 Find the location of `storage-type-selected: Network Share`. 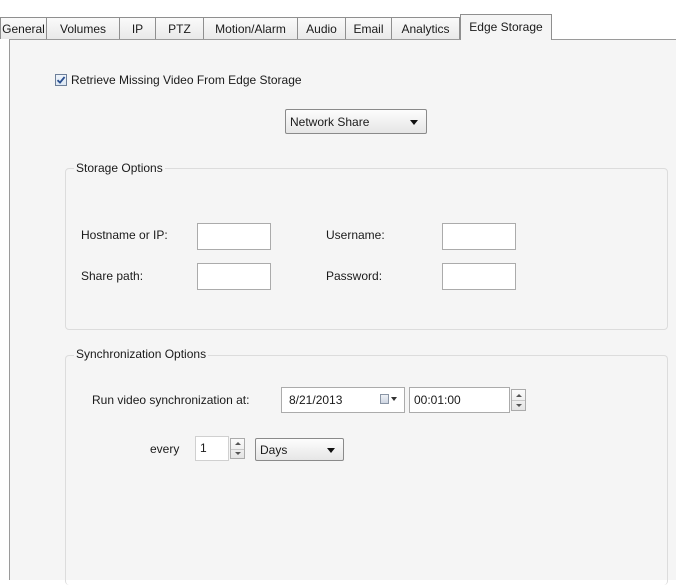

storage-type-selected: Network Share is located at coordinates (330, 121).